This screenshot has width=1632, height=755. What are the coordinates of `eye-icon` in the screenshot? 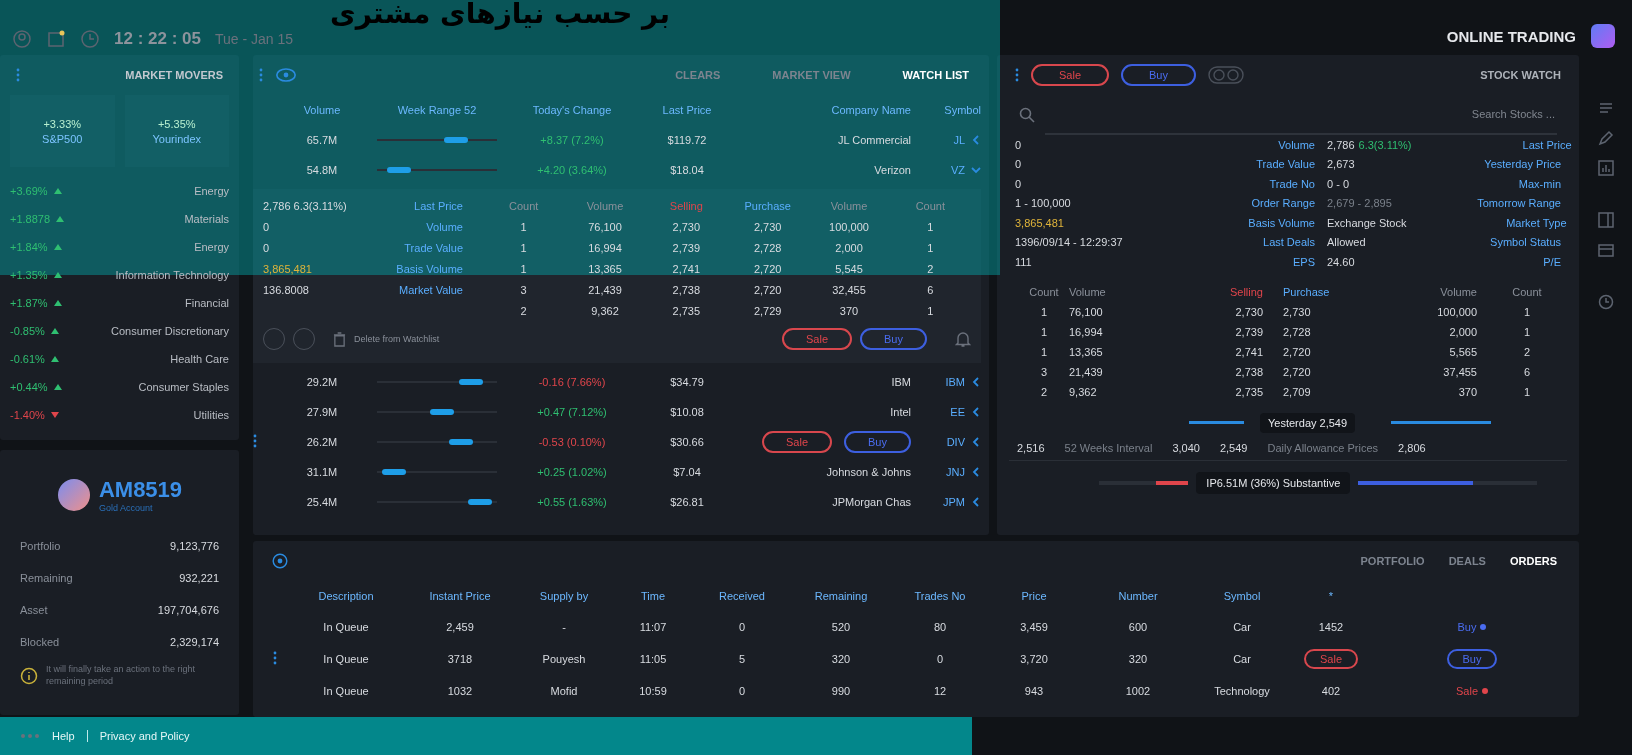 It's located at (286, 75).